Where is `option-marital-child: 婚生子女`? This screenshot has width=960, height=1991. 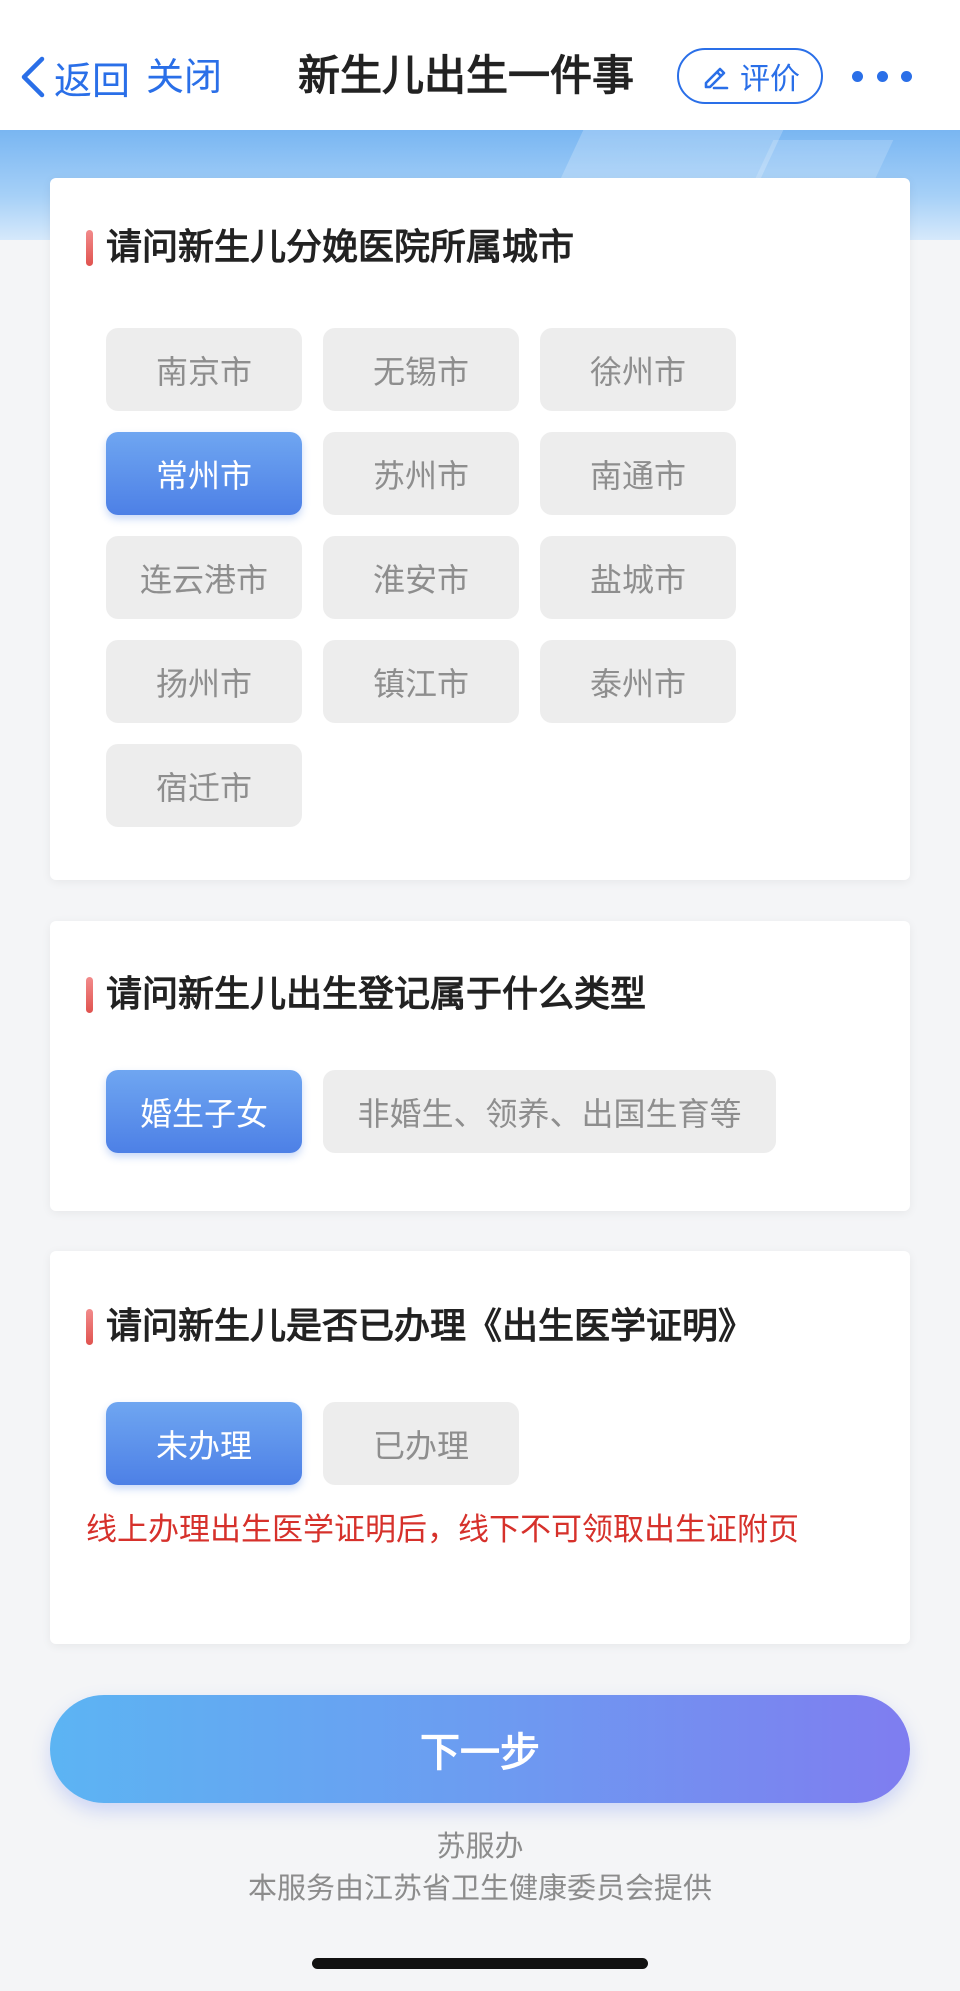
option-marital-child: 婚生子女 is located at coordinates (204, 1111).